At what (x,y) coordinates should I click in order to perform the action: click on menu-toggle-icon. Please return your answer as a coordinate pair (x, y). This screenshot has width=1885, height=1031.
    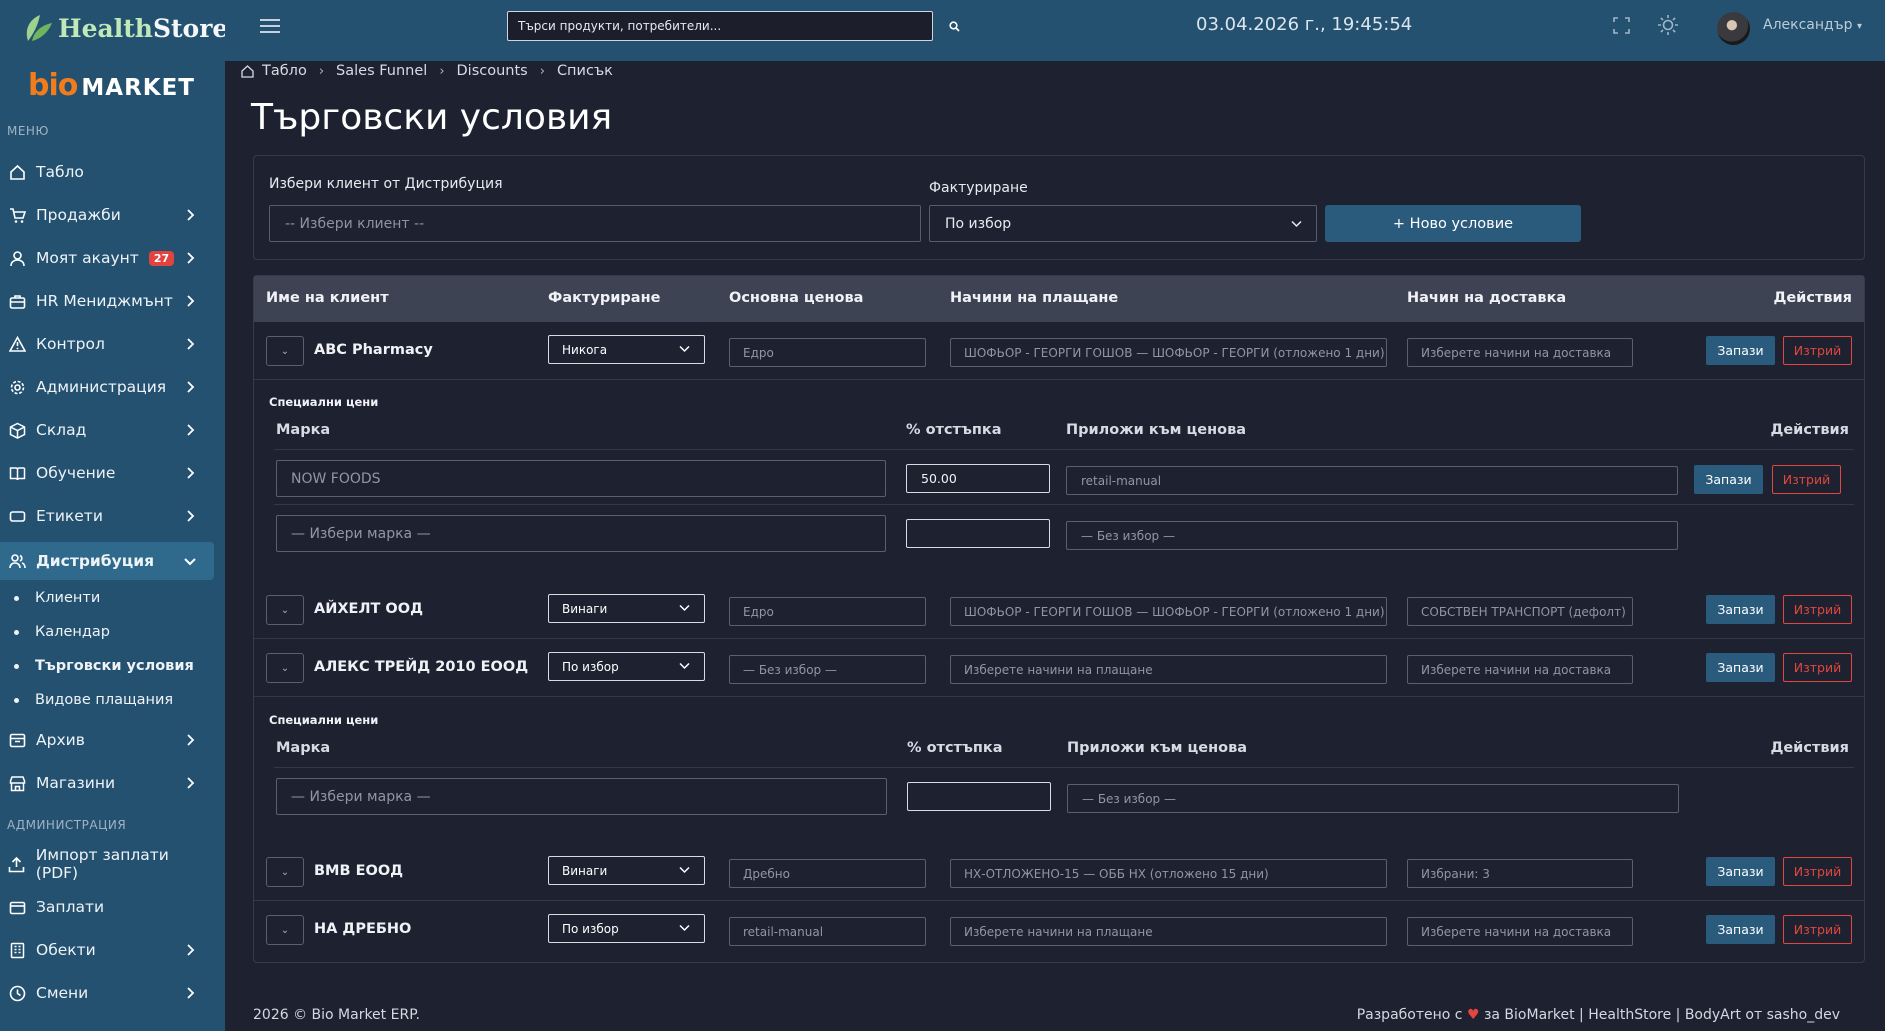
    Looking at the image, I should click on (270, 26).